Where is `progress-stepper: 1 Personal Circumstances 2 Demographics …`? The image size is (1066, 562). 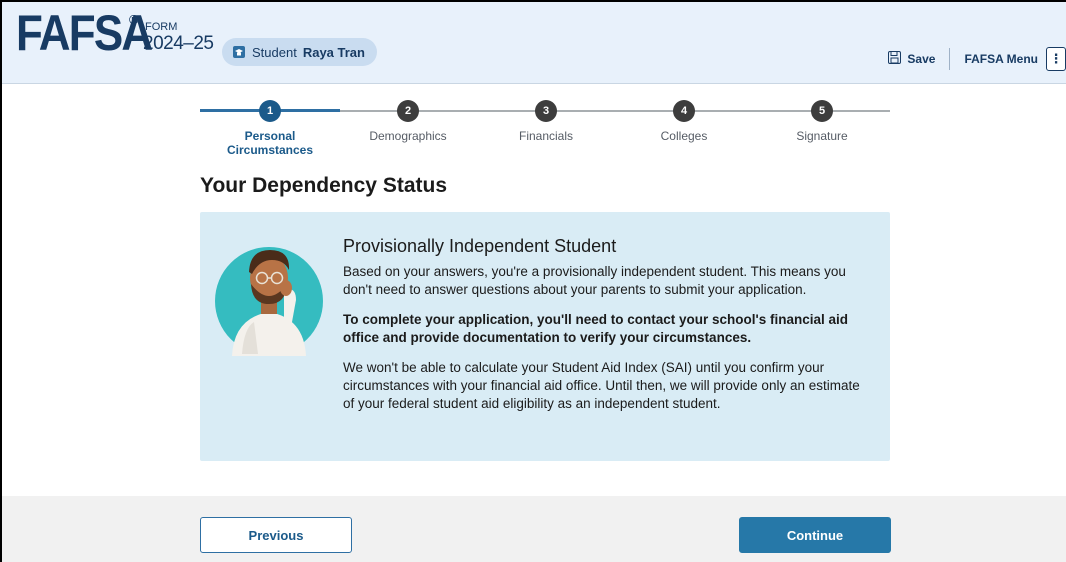
progress-stepper: 1 Personal Circumstances 2 Demographics … is located at coordinates (546, 127).